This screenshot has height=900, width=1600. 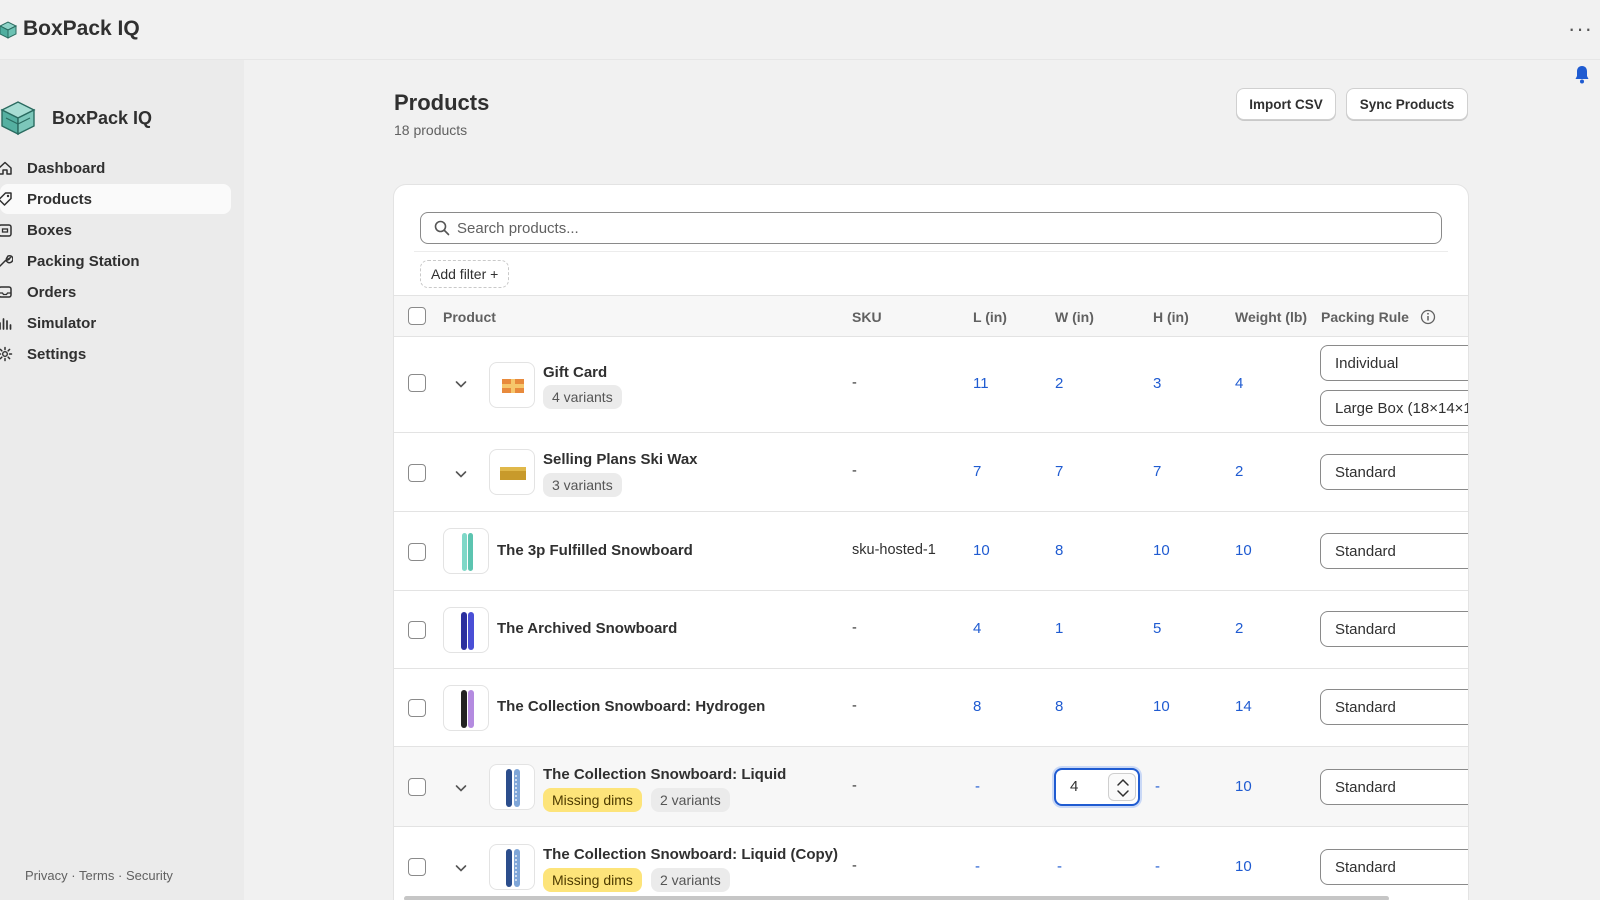 I want to click on column-header-width: W (in), so click(x=1074, y=317).